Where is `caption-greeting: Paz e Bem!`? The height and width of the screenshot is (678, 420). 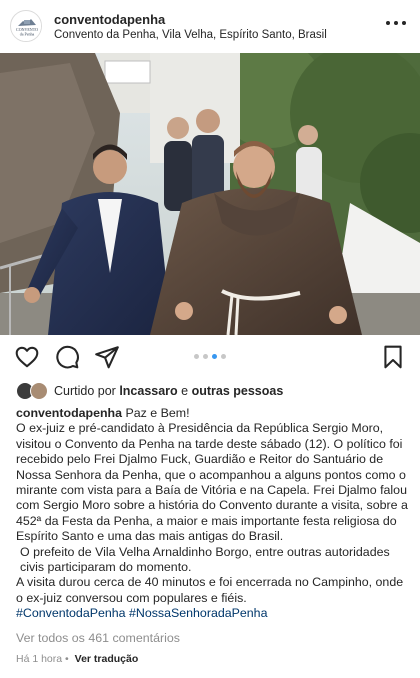
caption-greeting: Paz e Bem! is located at coordinates (156, 413).